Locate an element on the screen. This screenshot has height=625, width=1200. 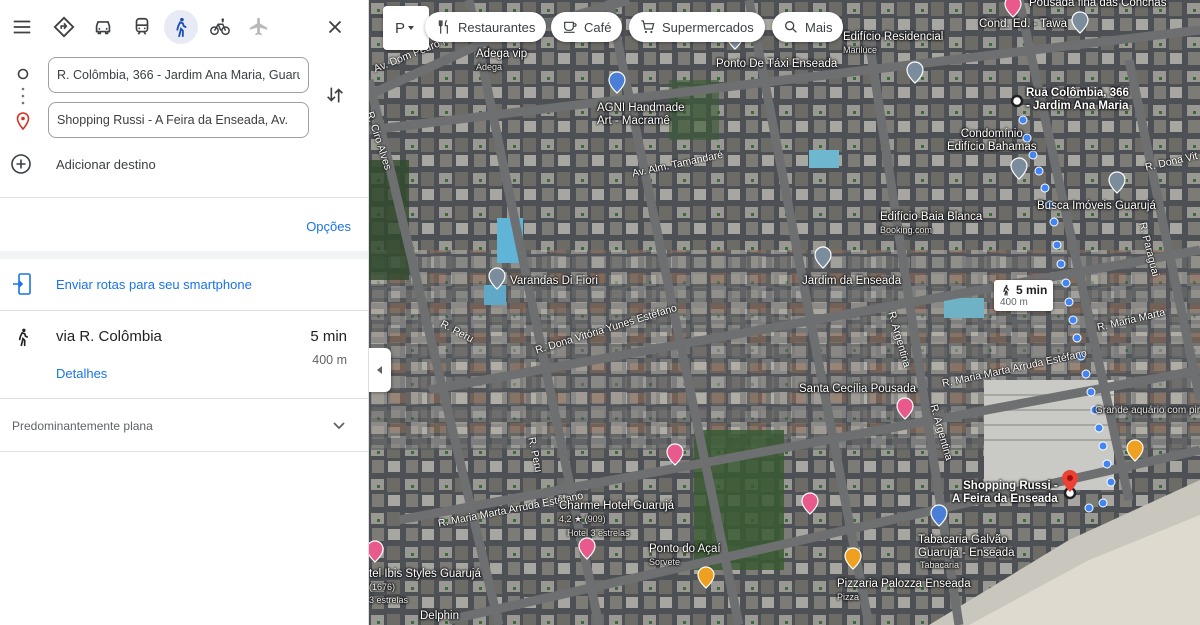
place-label: Jardim da Enseada is located at coordinates (851, 281).